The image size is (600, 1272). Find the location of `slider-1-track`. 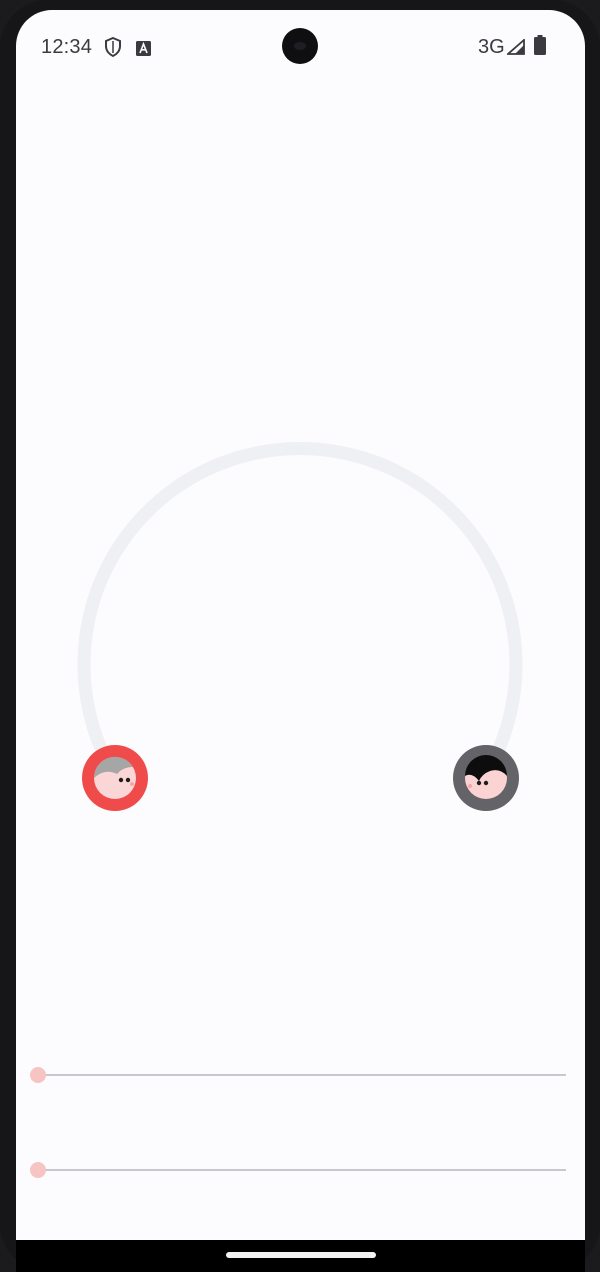

slider-1-track is located at coordinates (302, 1075).